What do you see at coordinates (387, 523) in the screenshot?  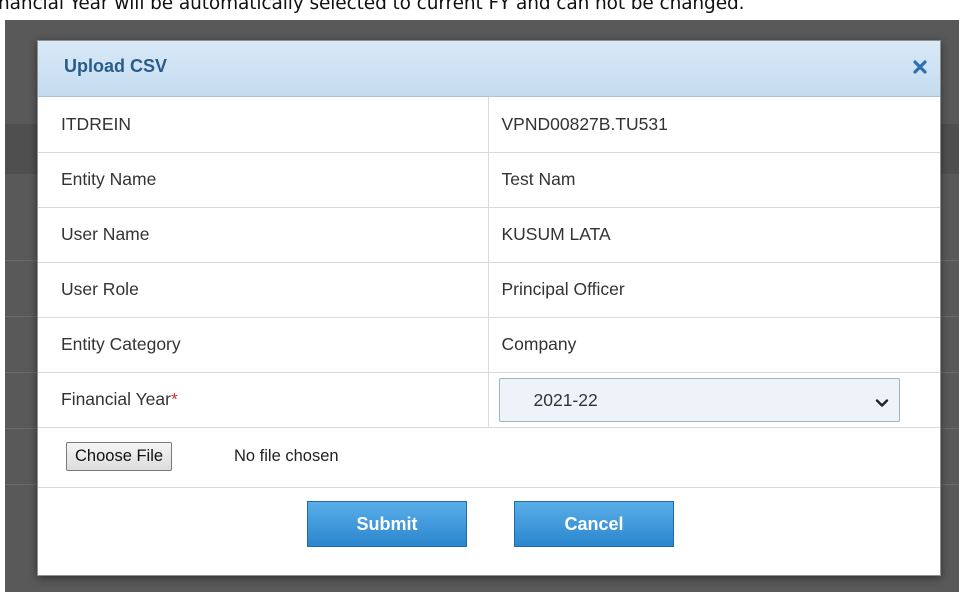 I see `submit-button: Submit` at bounding box center [387, 523].